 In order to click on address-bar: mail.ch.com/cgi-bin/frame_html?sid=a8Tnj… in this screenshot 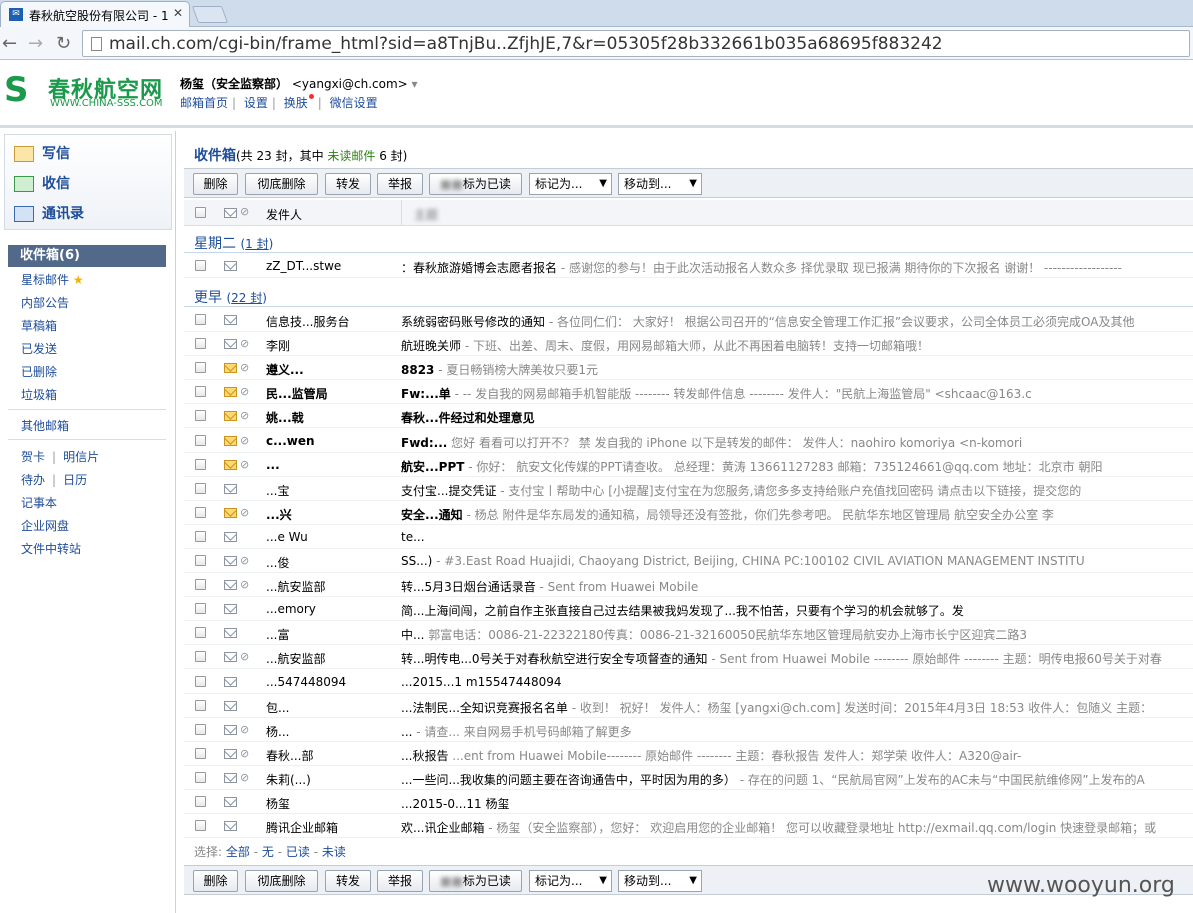, I will do `click(636, 43)`.